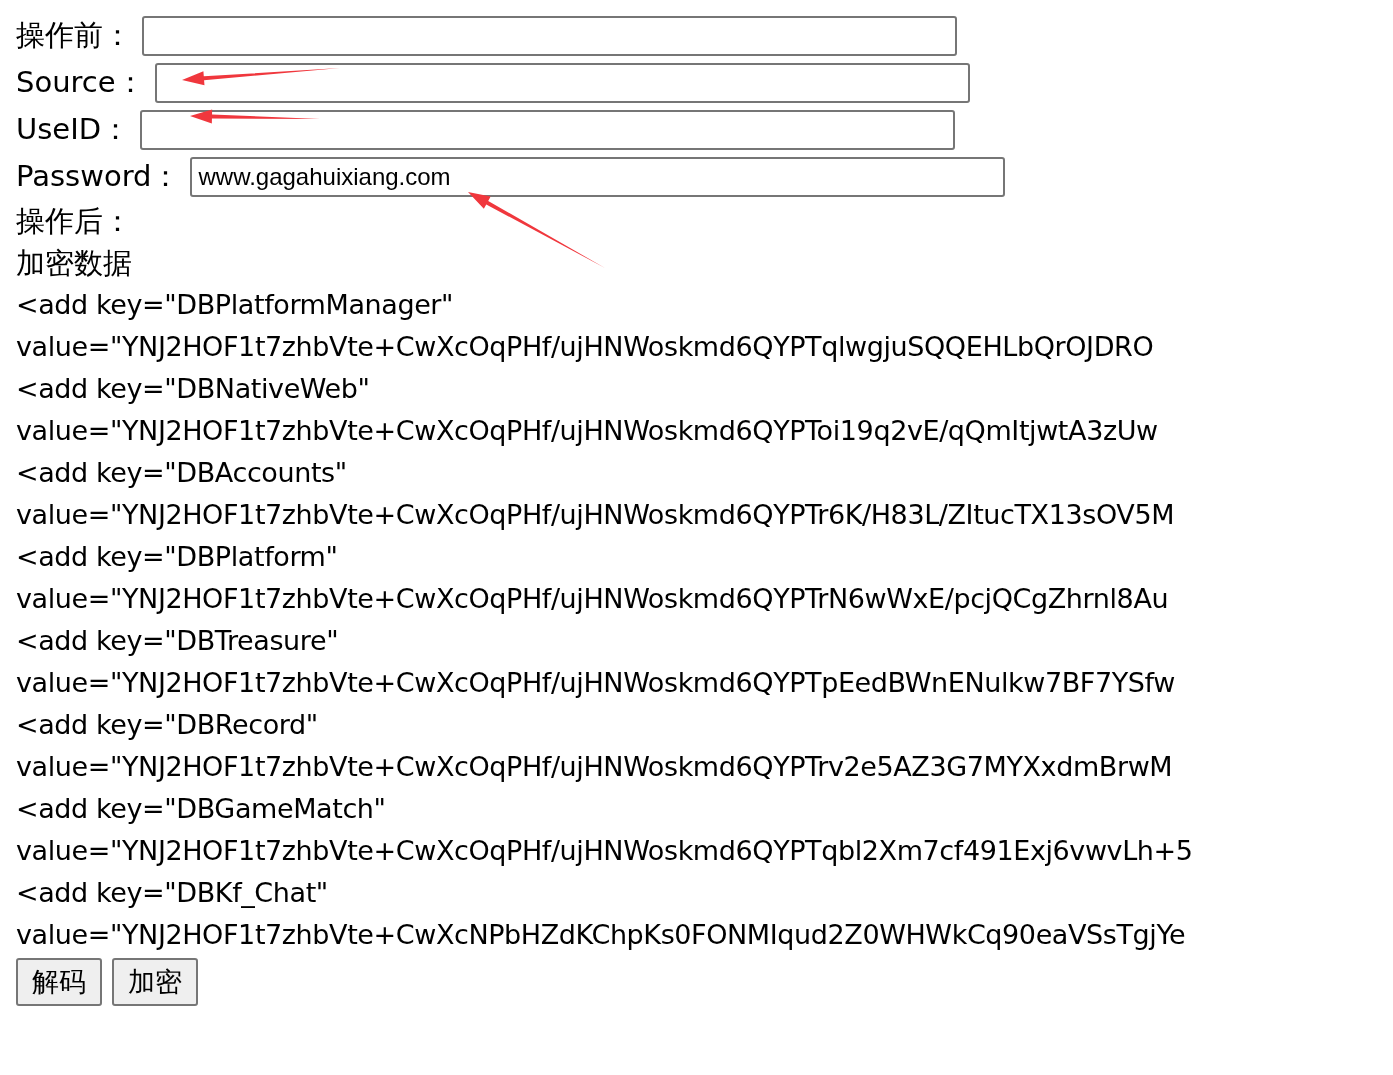 This screenshot has height=1075, width=1393. What do you see at coordinates (59, 982) in the screenshot?
I see `action-button: 解码` at bounding box center [59, 982].